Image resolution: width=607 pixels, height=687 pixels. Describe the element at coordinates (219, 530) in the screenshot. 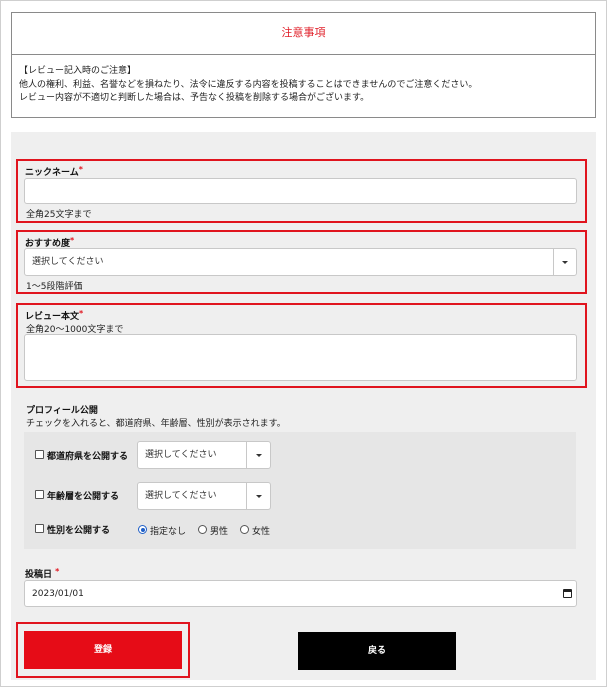

I see `gender-option-label: 男性` at that location.